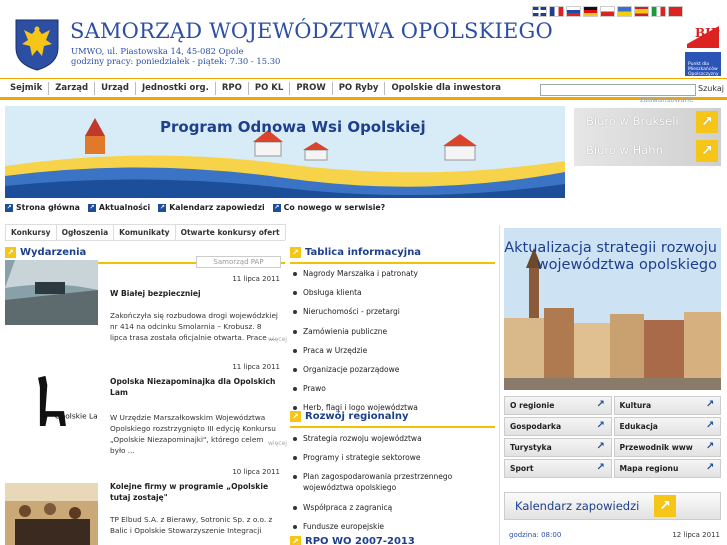 The height and width of the screenshot is (545, 727). I want to click on eu-punkt-logo: Punkt dla Mieszkańców Opolszczyzny, so click(703, 64).